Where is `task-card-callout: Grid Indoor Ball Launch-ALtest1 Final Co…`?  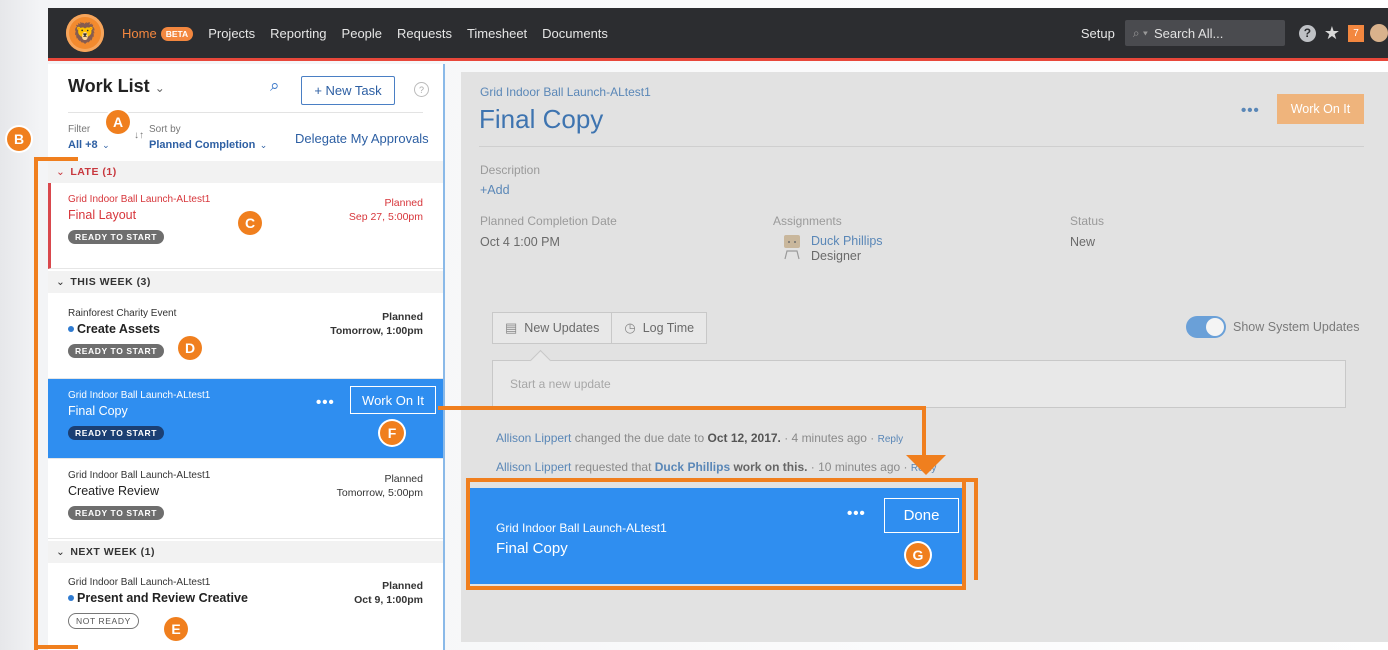 task-card-callout: Grid Indoor Ball Launch-ALtest1 Final Co… is located at coordinates (716, 536).